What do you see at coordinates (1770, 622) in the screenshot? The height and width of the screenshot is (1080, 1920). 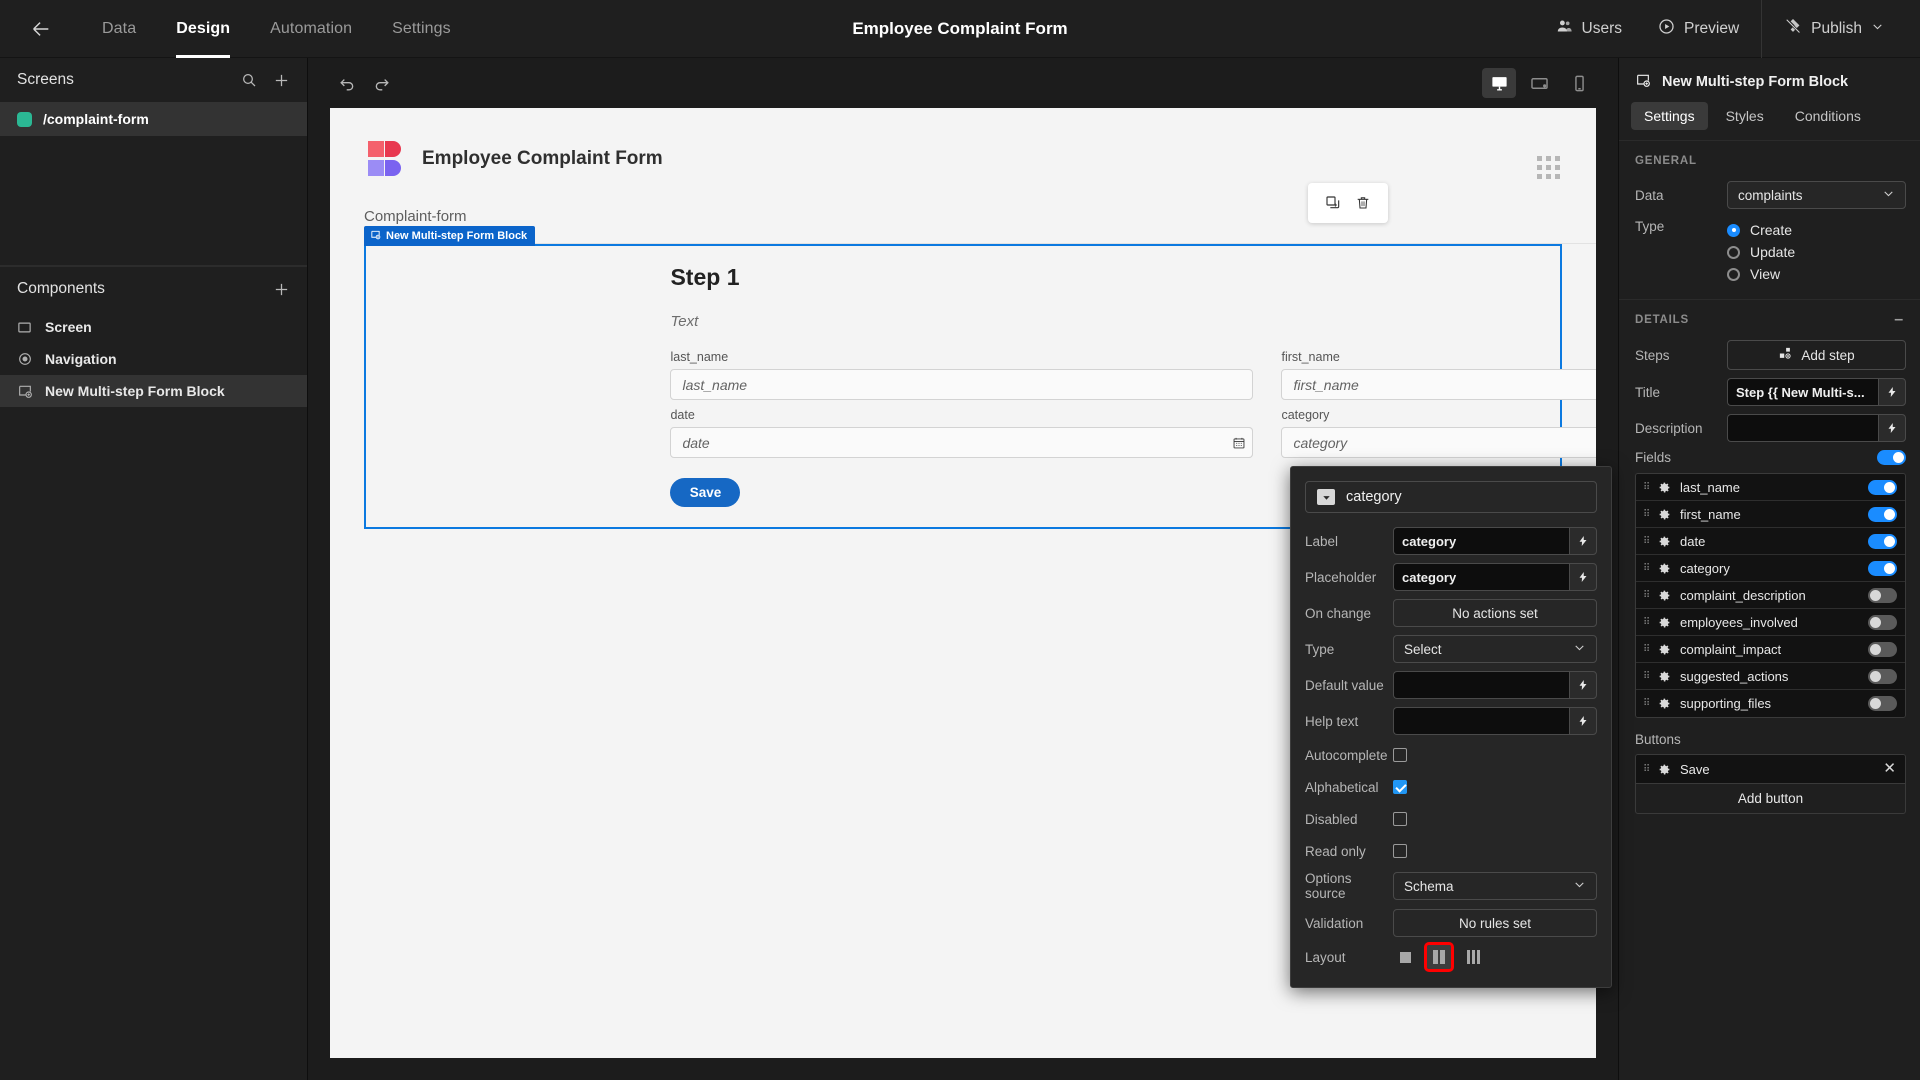 I see `field-row-employees_involved: ⠿ employees_involved` at bounding box center [1770, 622].